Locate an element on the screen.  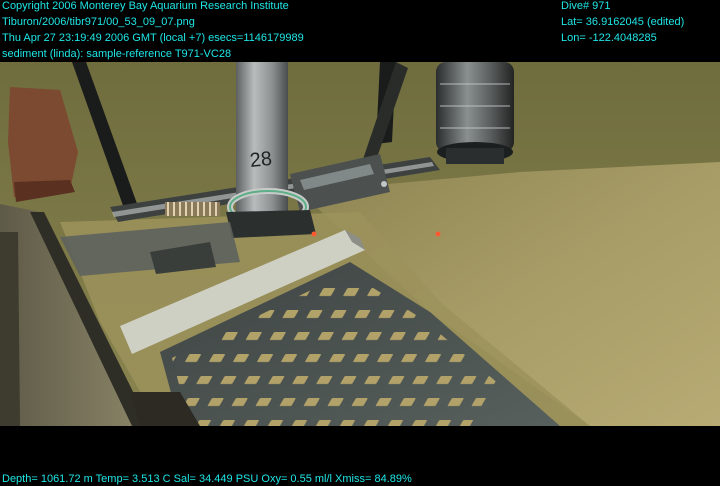
dive-number: Dive# 971 is located at coordinates (586, 6).